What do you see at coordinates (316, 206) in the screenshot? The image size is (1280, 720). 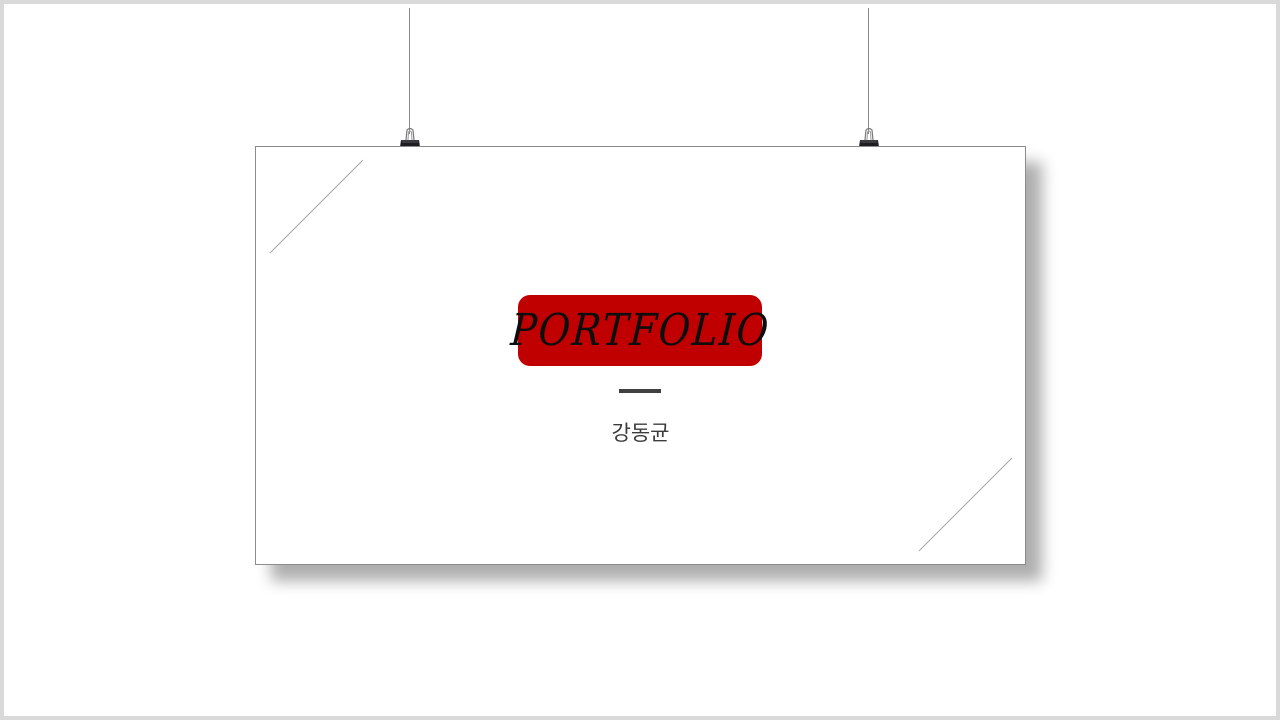 I see `corner-line-top-left` at bounding box center [316, 206].